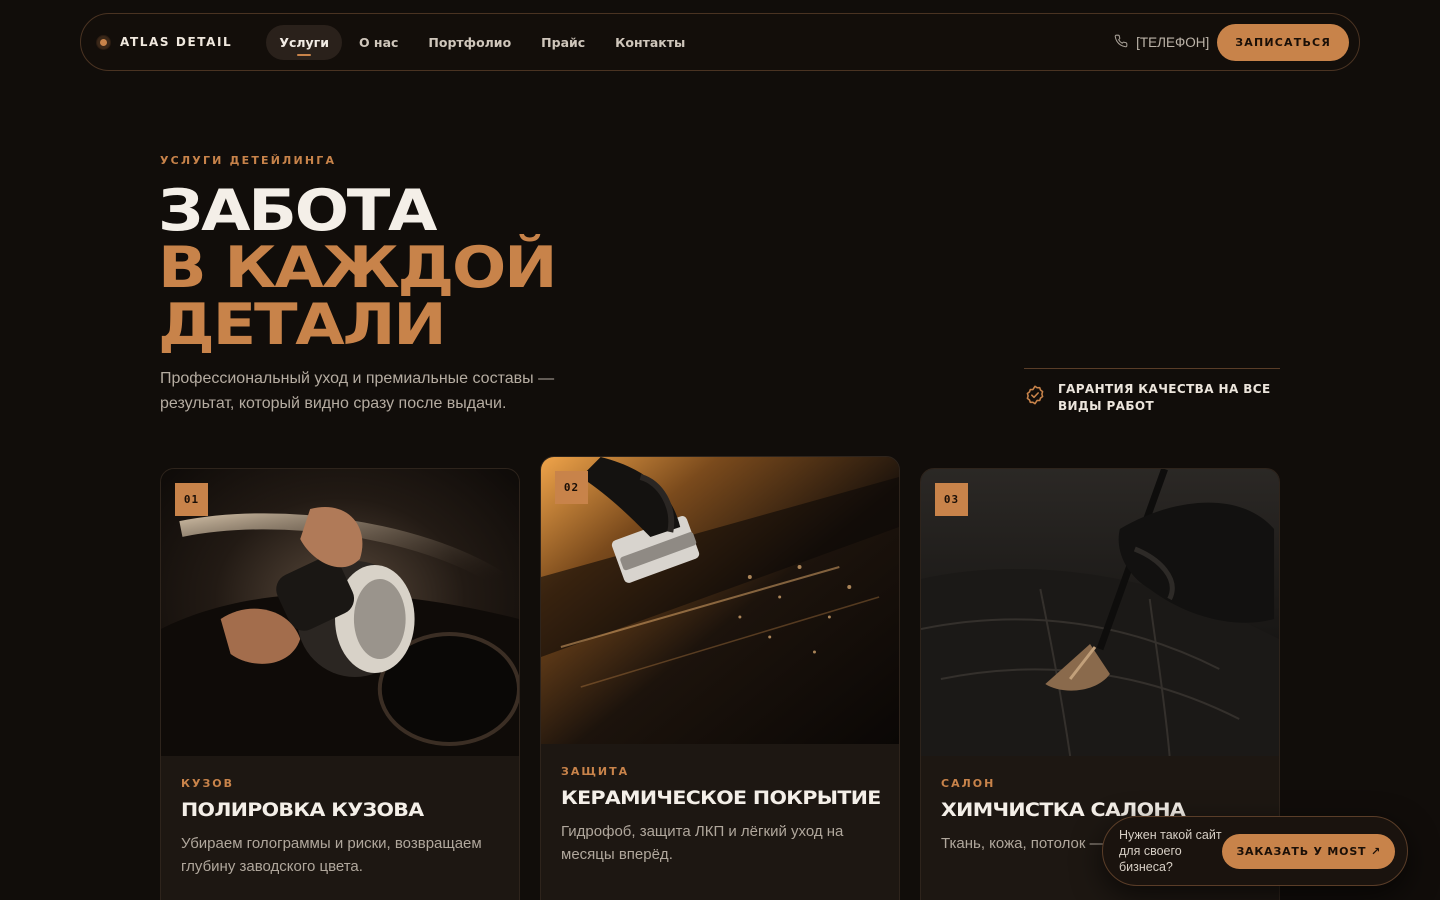  Describe the element at coordinates (1035, 396) in the screenshot. I see `check-badge-icon` at that location.